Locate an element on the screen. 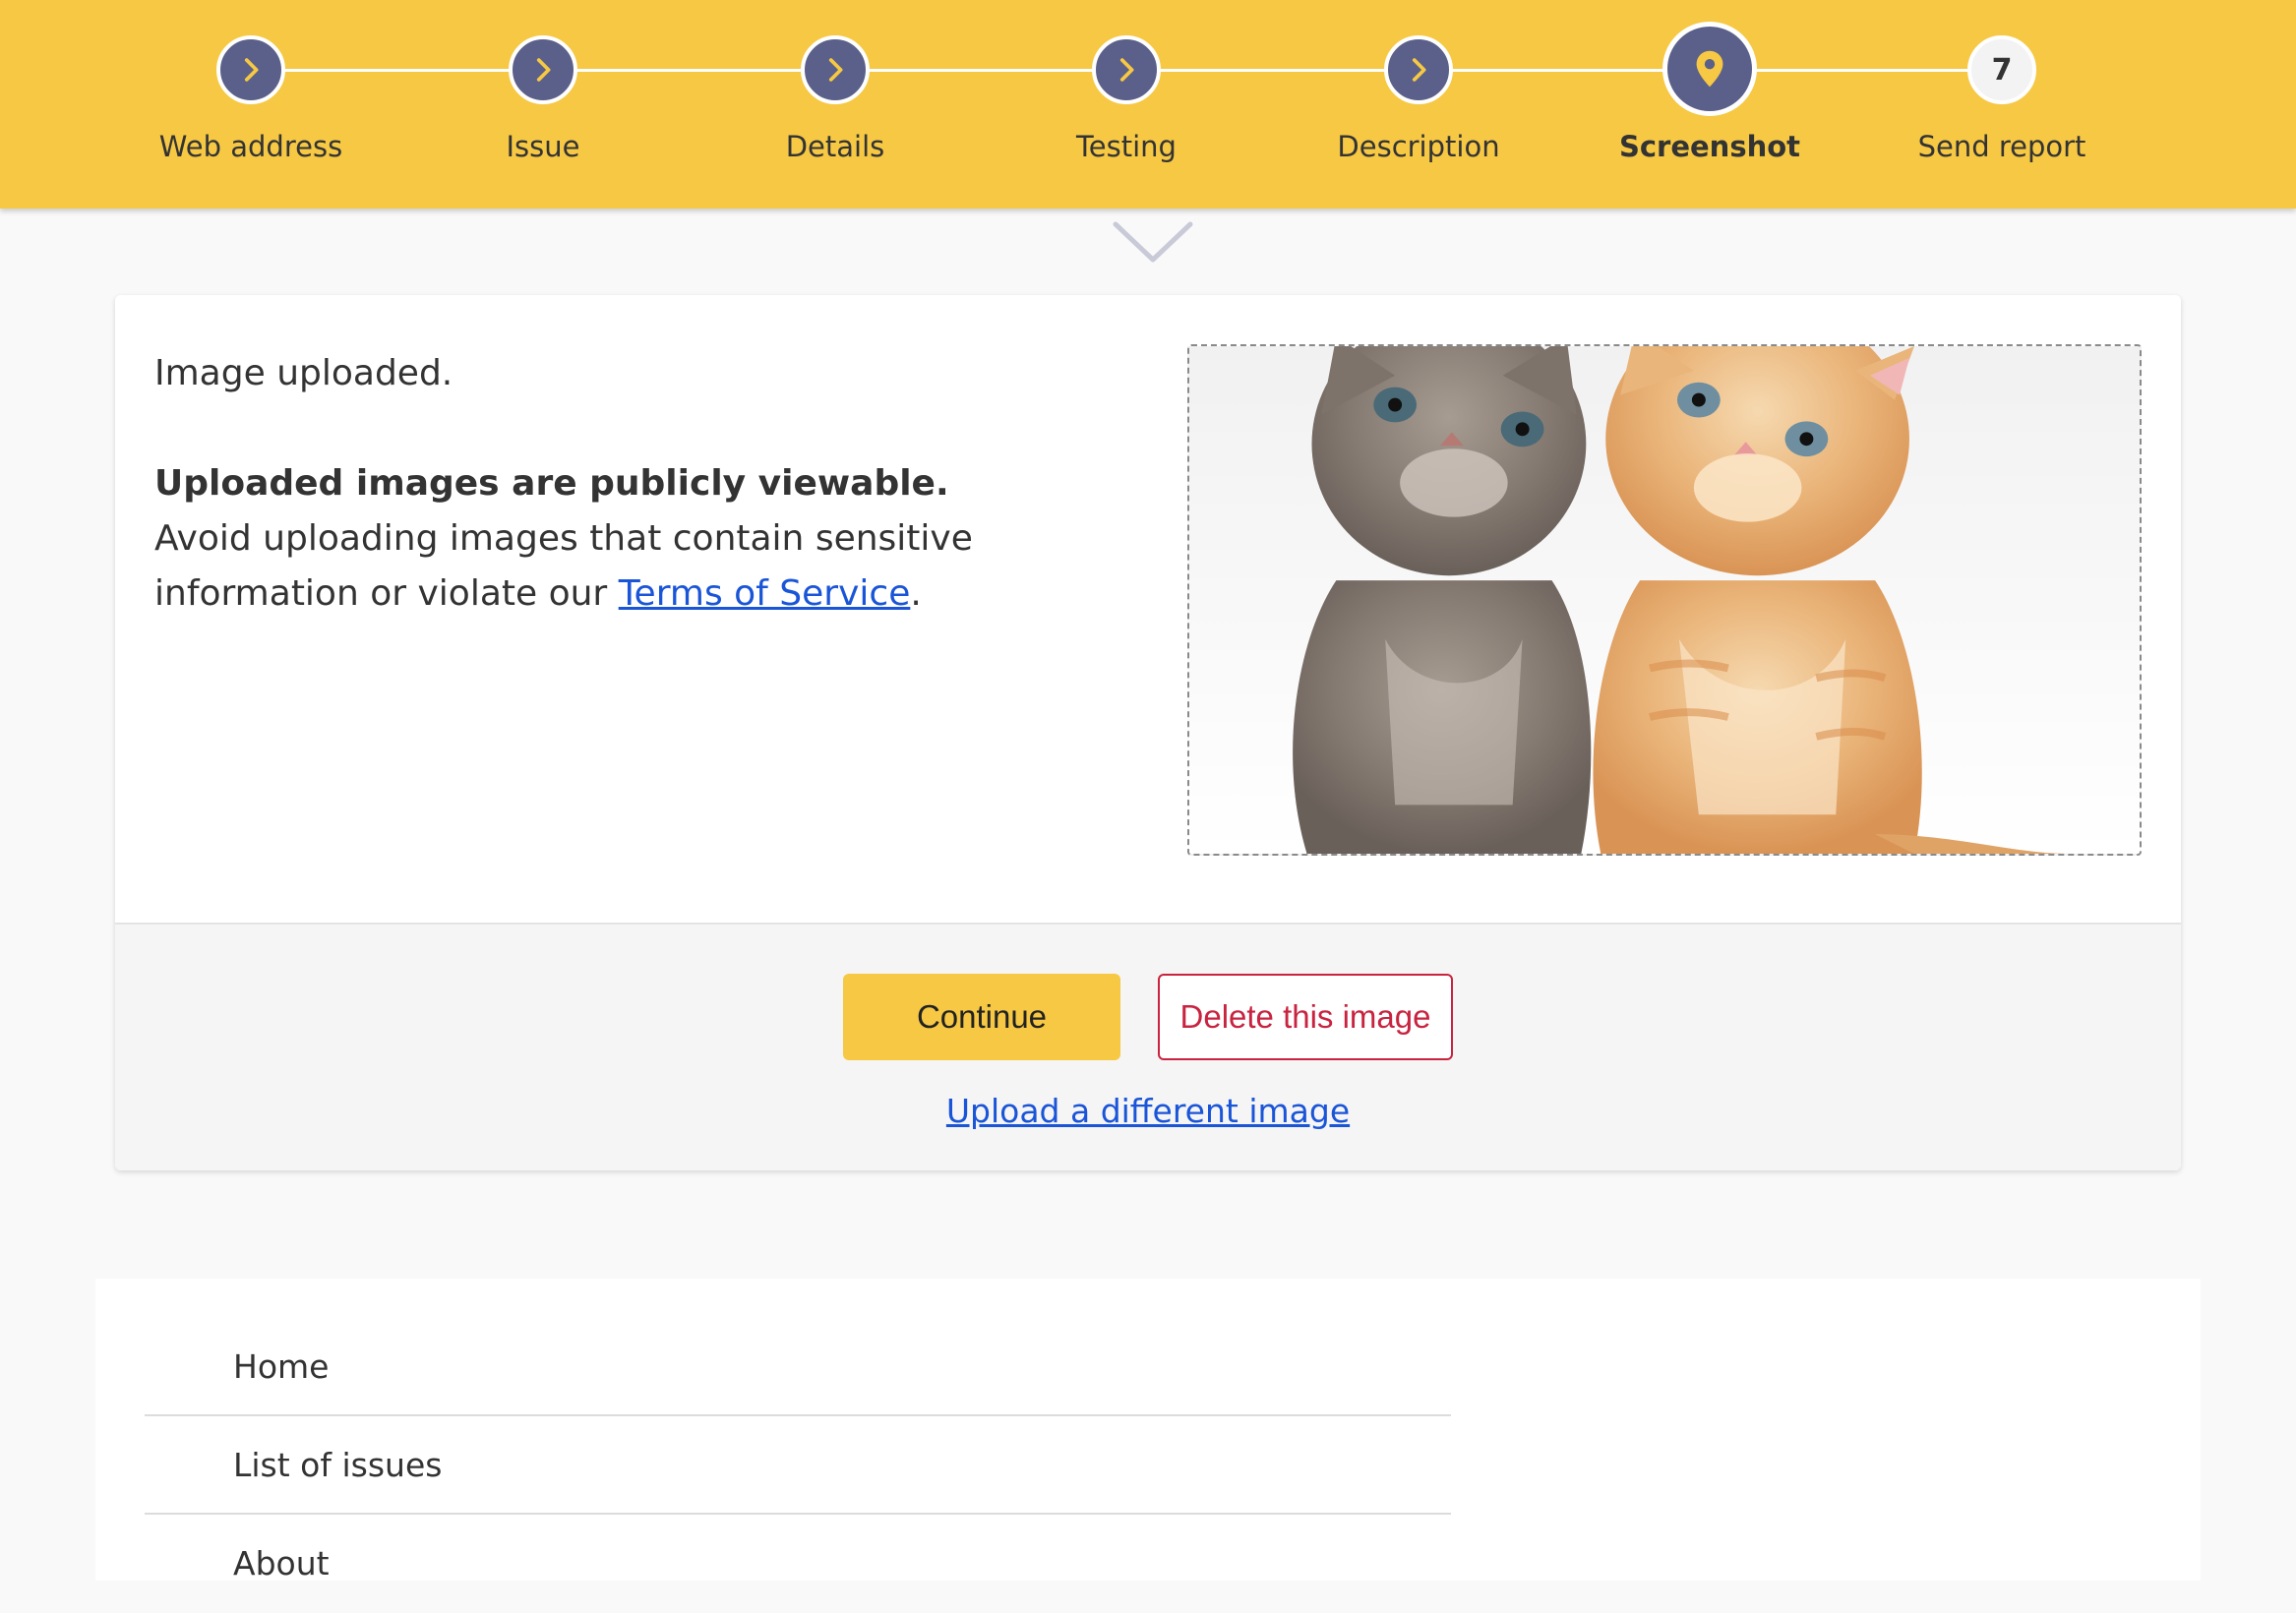  step-web-address: Web address is located at coordinates (250, 104).